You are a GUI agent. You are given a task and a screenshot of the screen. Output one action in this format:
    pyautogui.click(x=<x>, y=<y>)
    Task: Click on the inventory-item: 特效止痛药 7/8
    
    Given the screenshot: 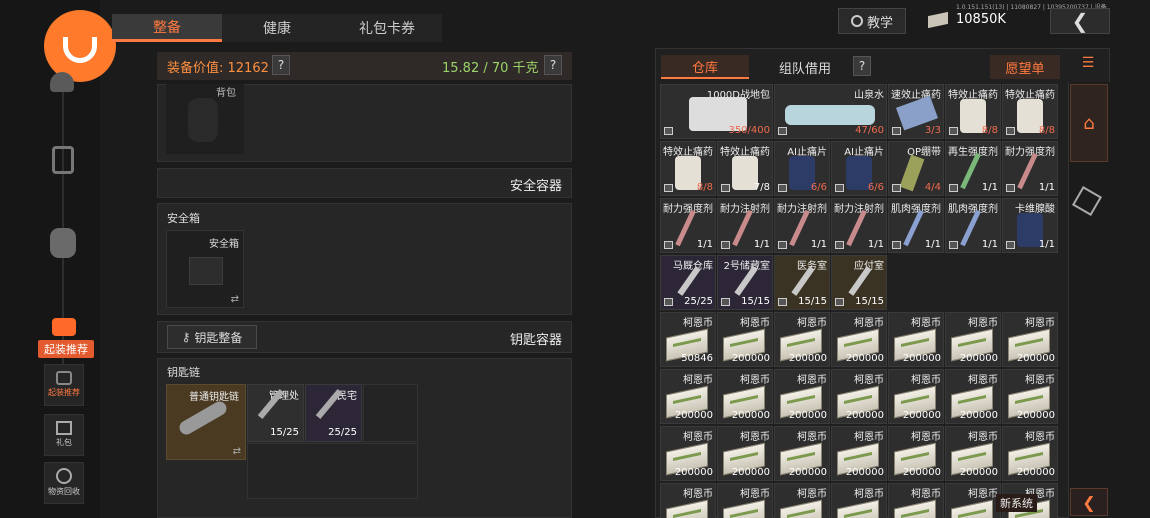 What is the action you would take?
    pyautogui.click(x=745, y=168)
    